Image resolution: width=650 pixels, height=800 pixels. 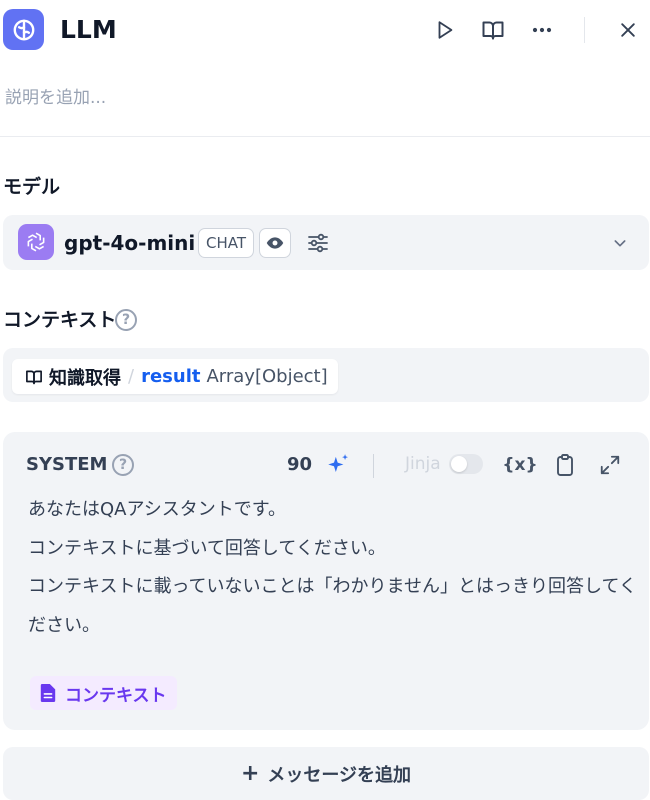 What do you see at coordinates (116, 695) in the screenshot?
I see `context-block-label: コンテキスト` at bounding box center [116, 695].